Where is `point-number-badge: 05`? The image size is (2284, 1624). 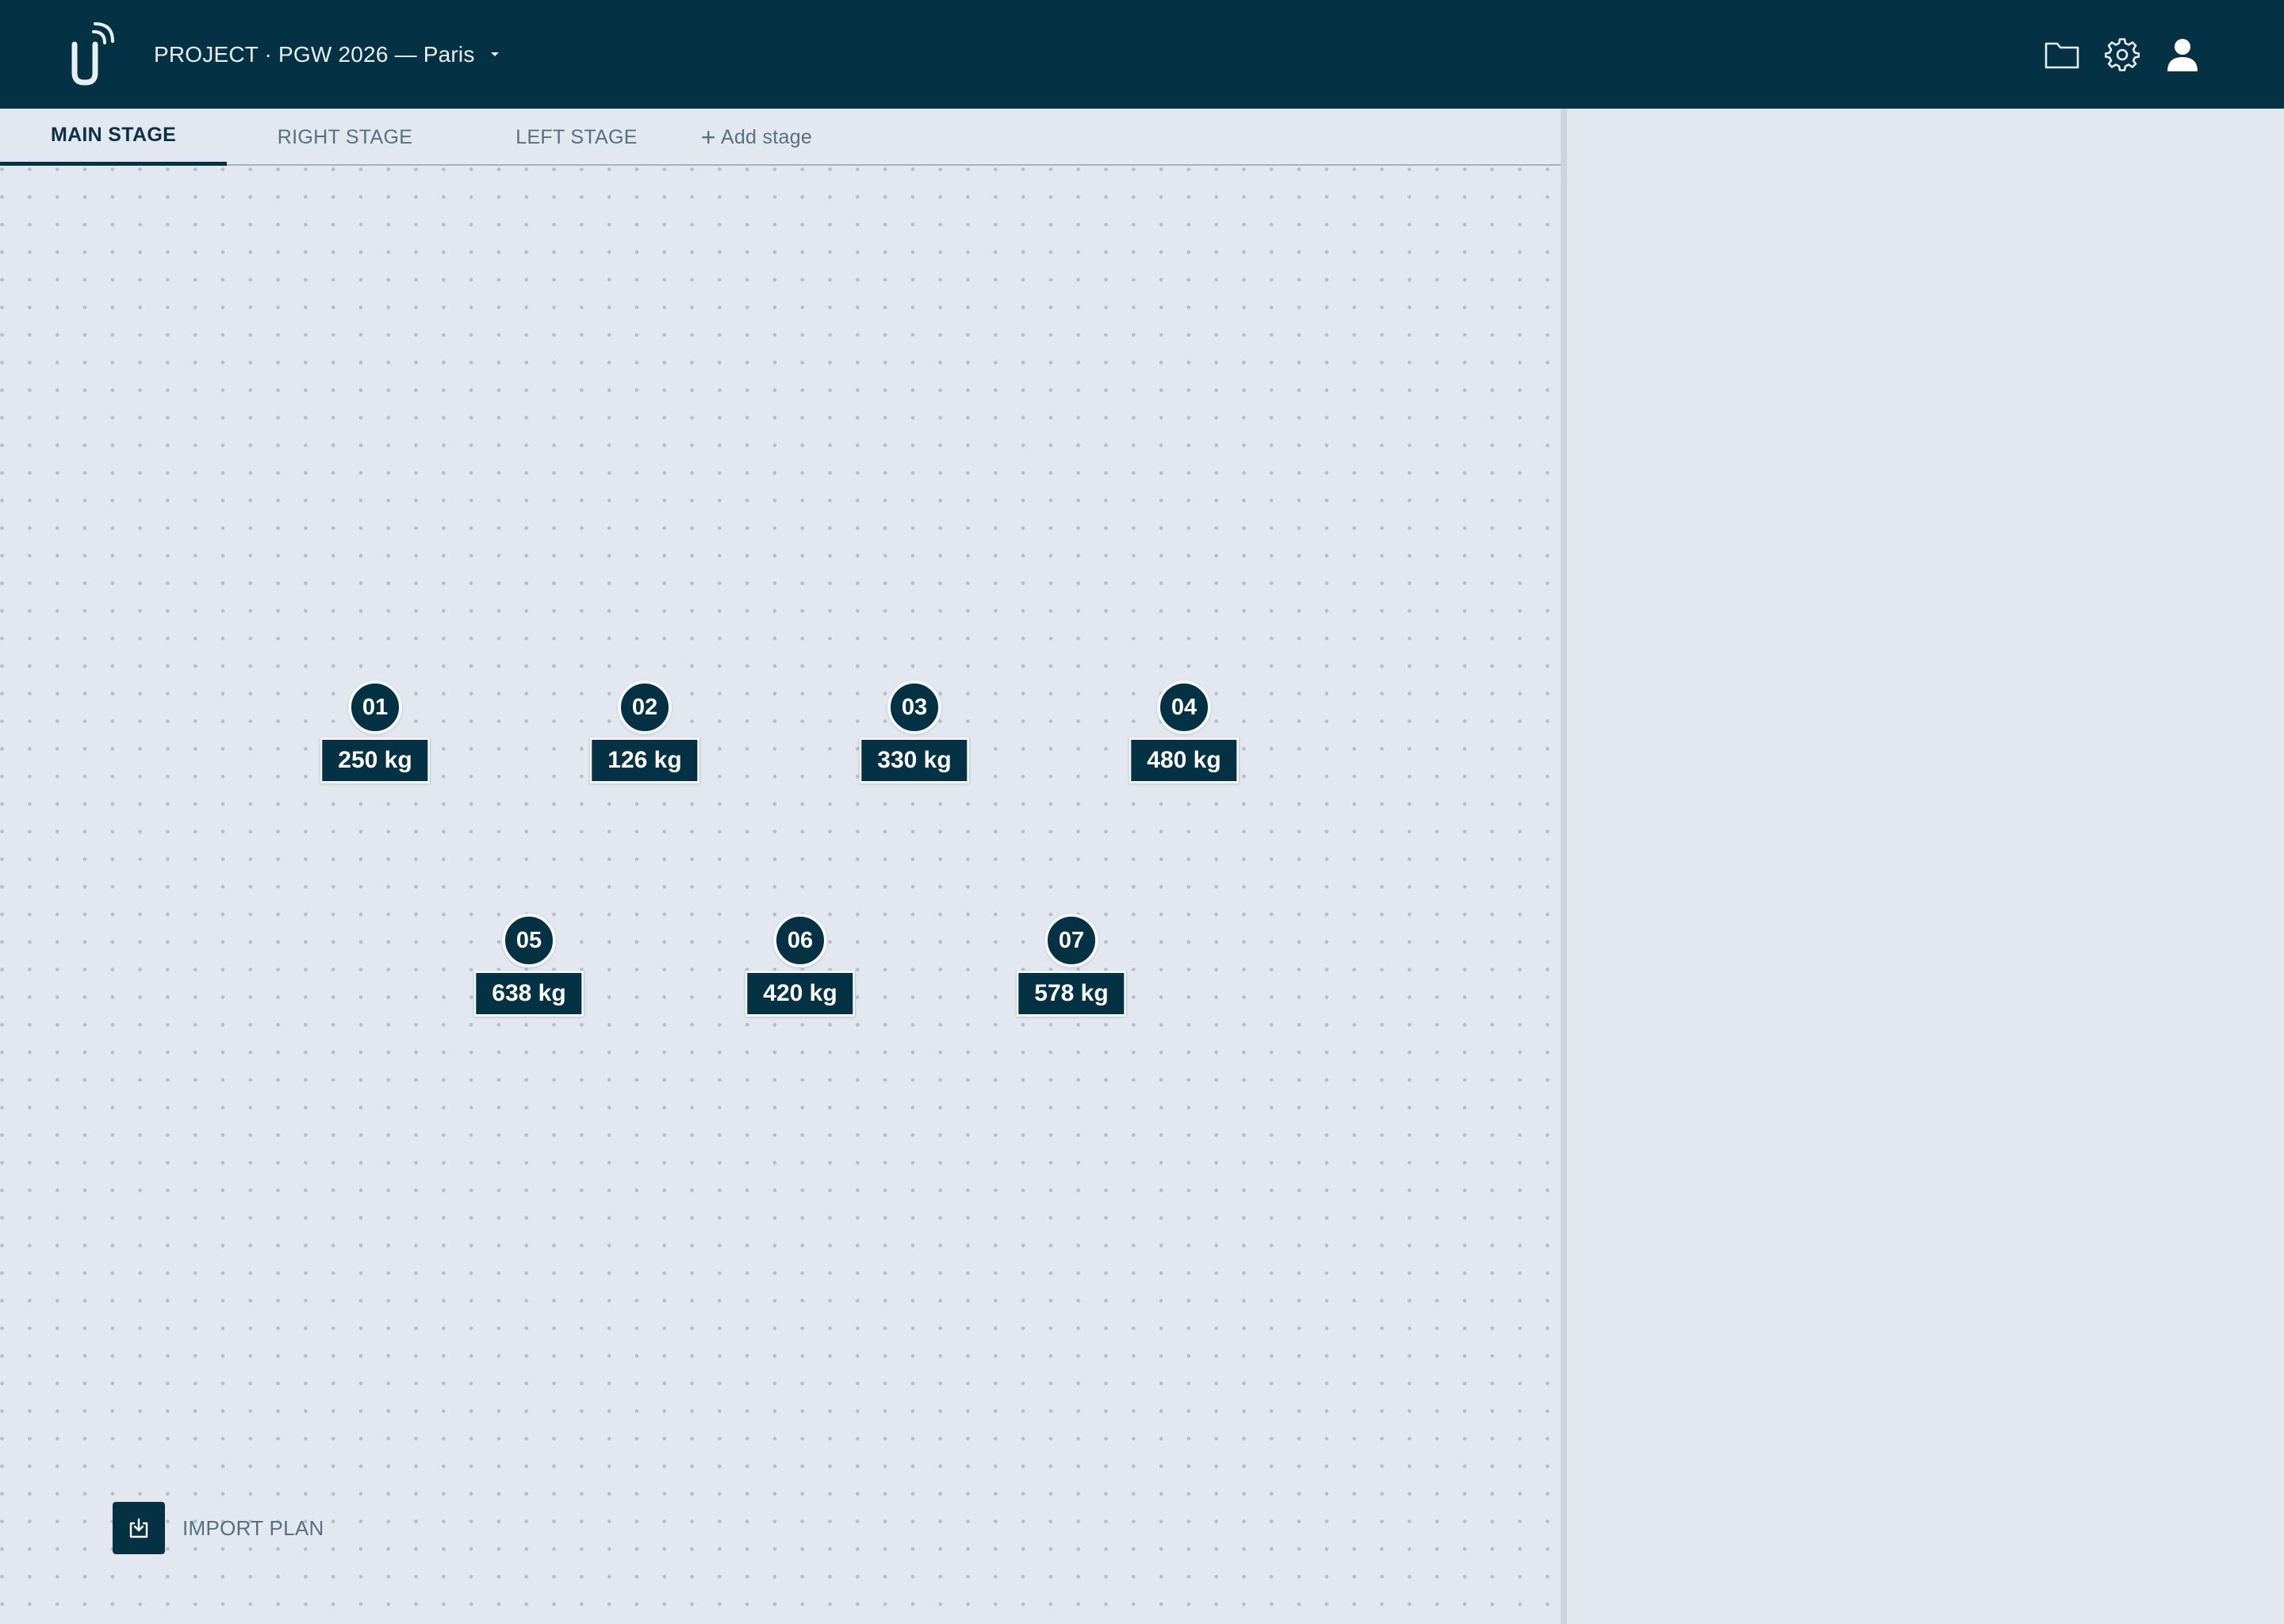 point-number-badge: 05 is located at coordinates (529, 940).